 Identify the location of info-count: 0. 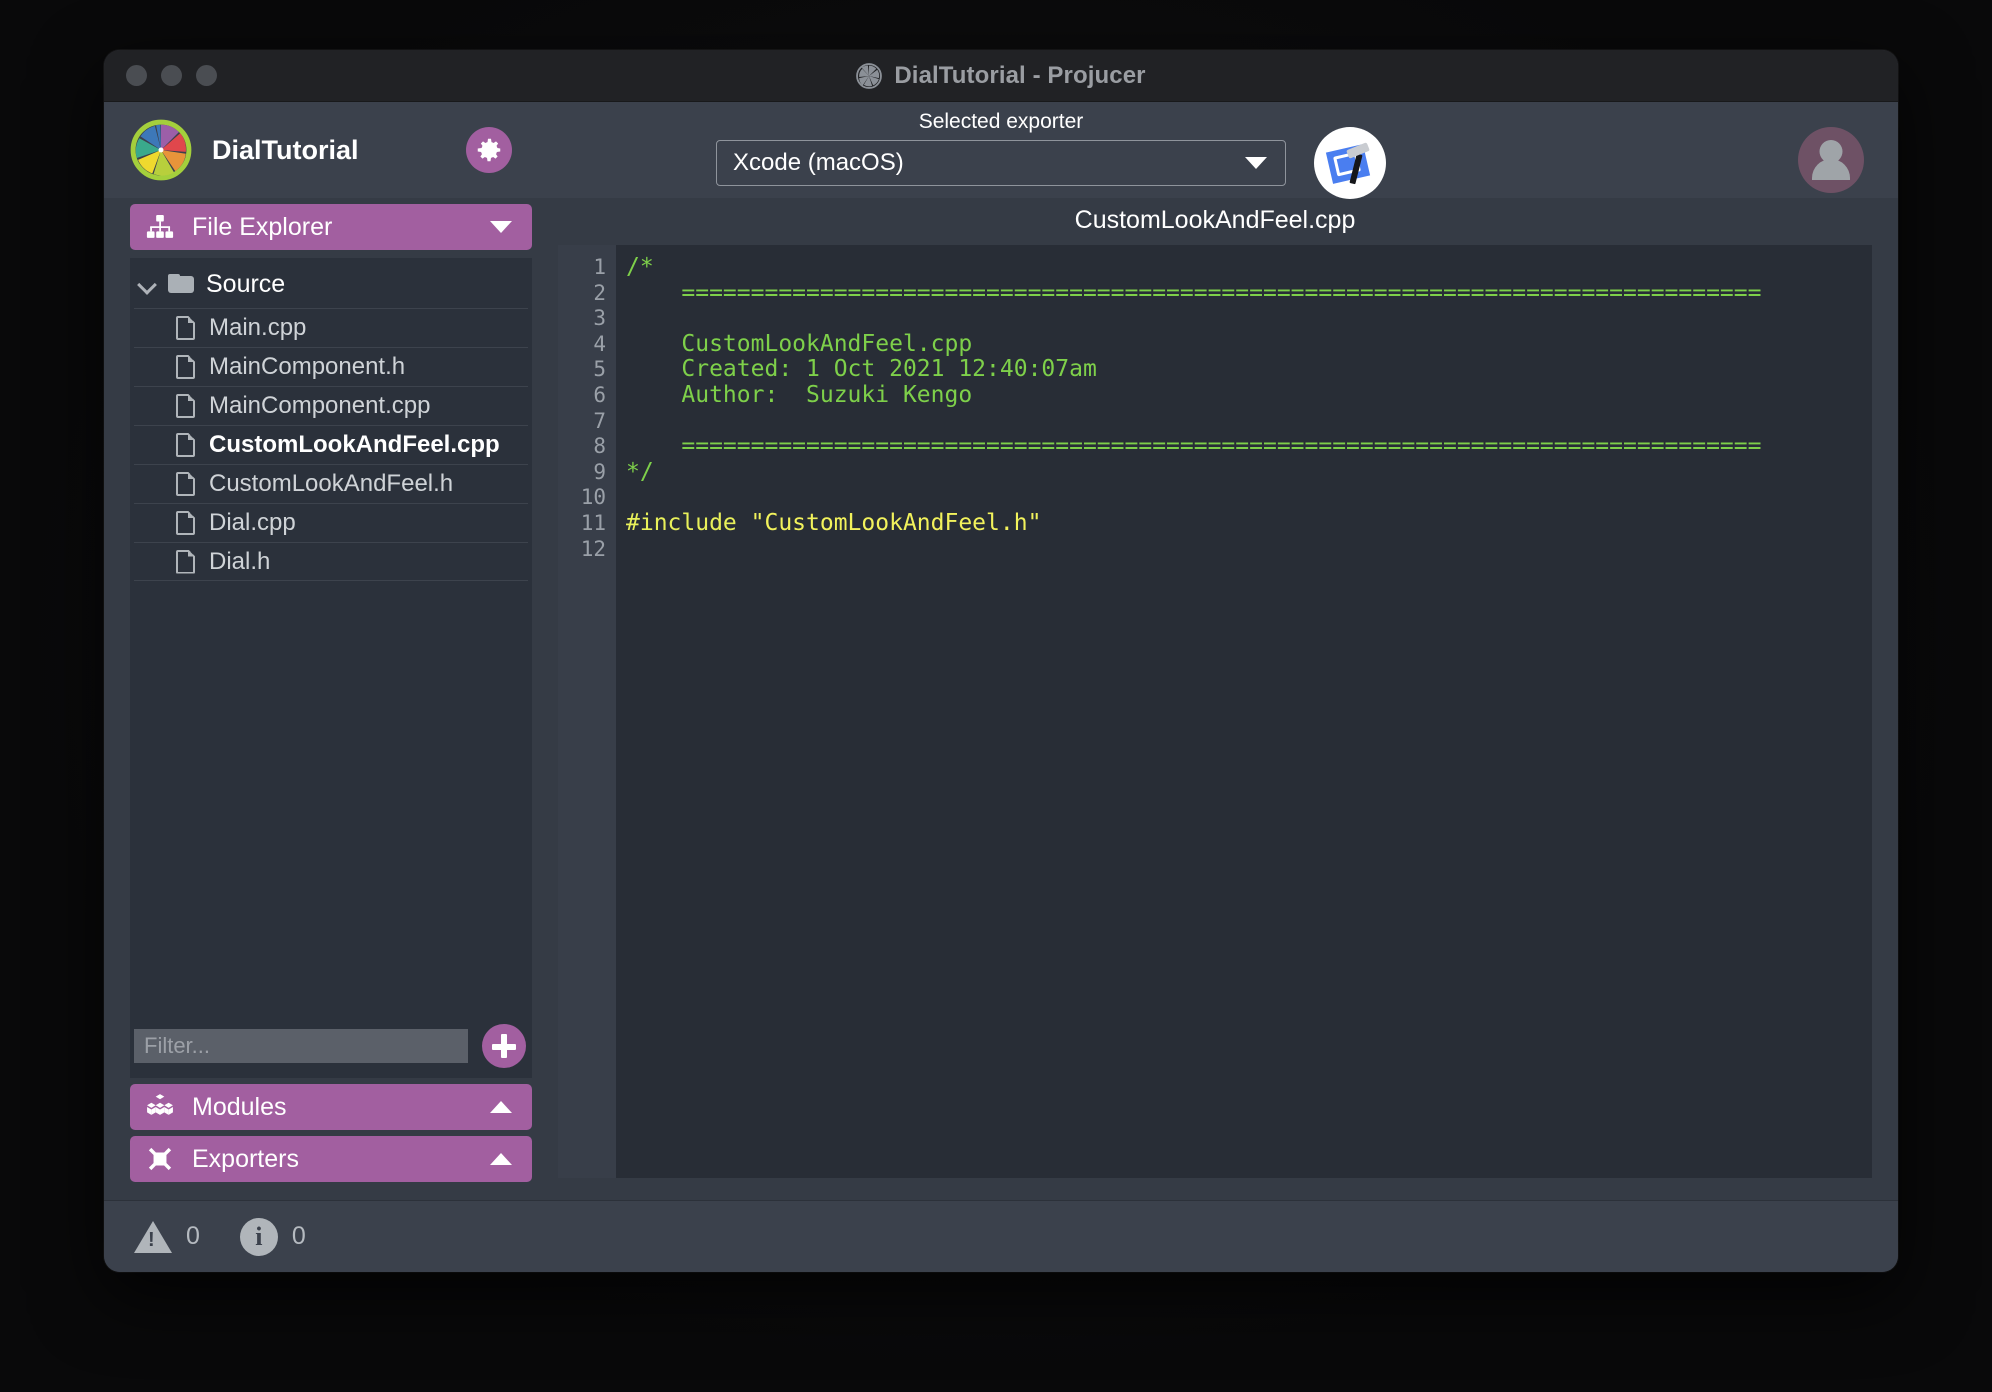
(298, 1236).